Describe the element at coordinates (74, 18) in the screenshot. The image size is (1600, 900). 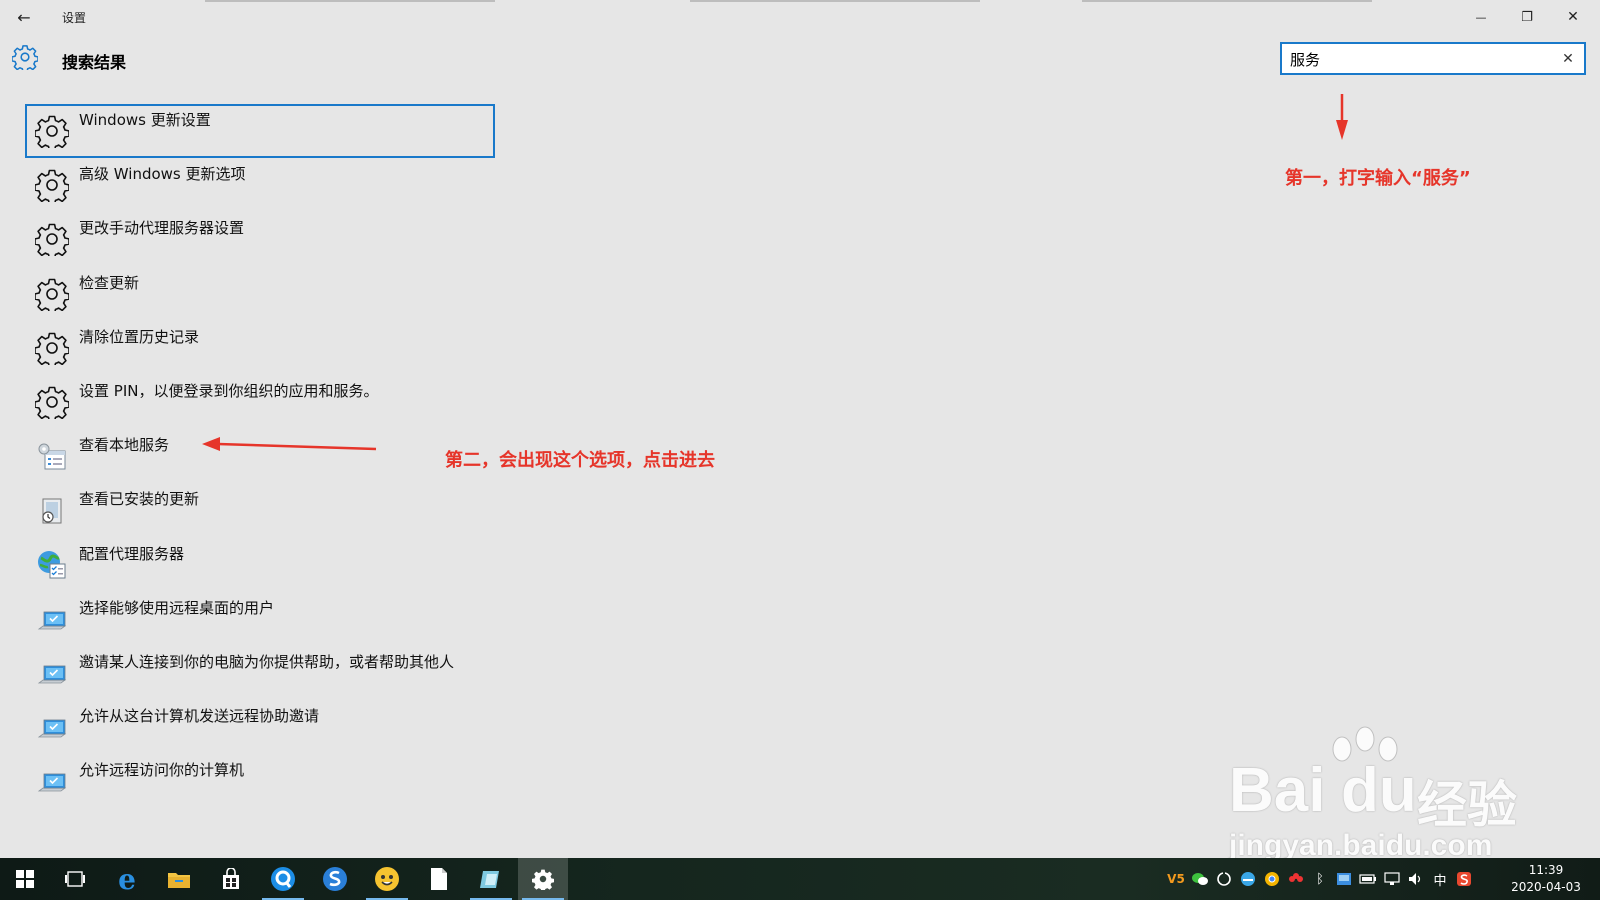
I see `window-title: 设置` at that location.